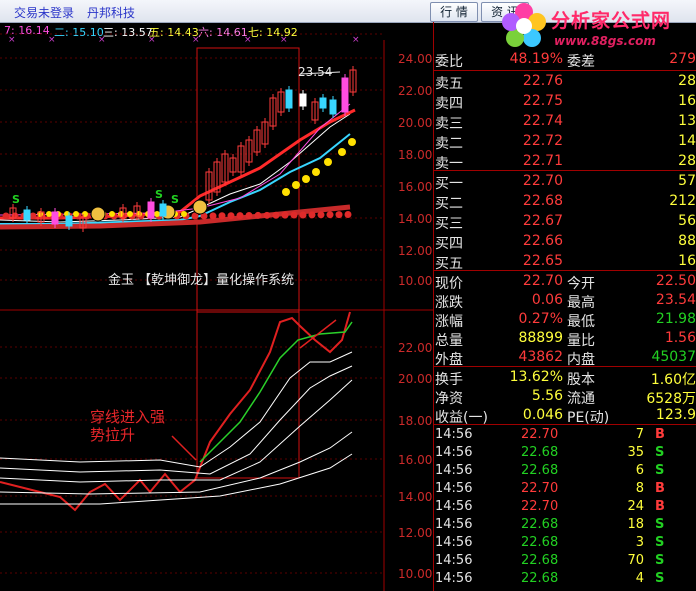  Describe the element at coordinates (564, 60) in the screenshot. I see `weibi-row: 委比 48.19% 委差 279` at that location.